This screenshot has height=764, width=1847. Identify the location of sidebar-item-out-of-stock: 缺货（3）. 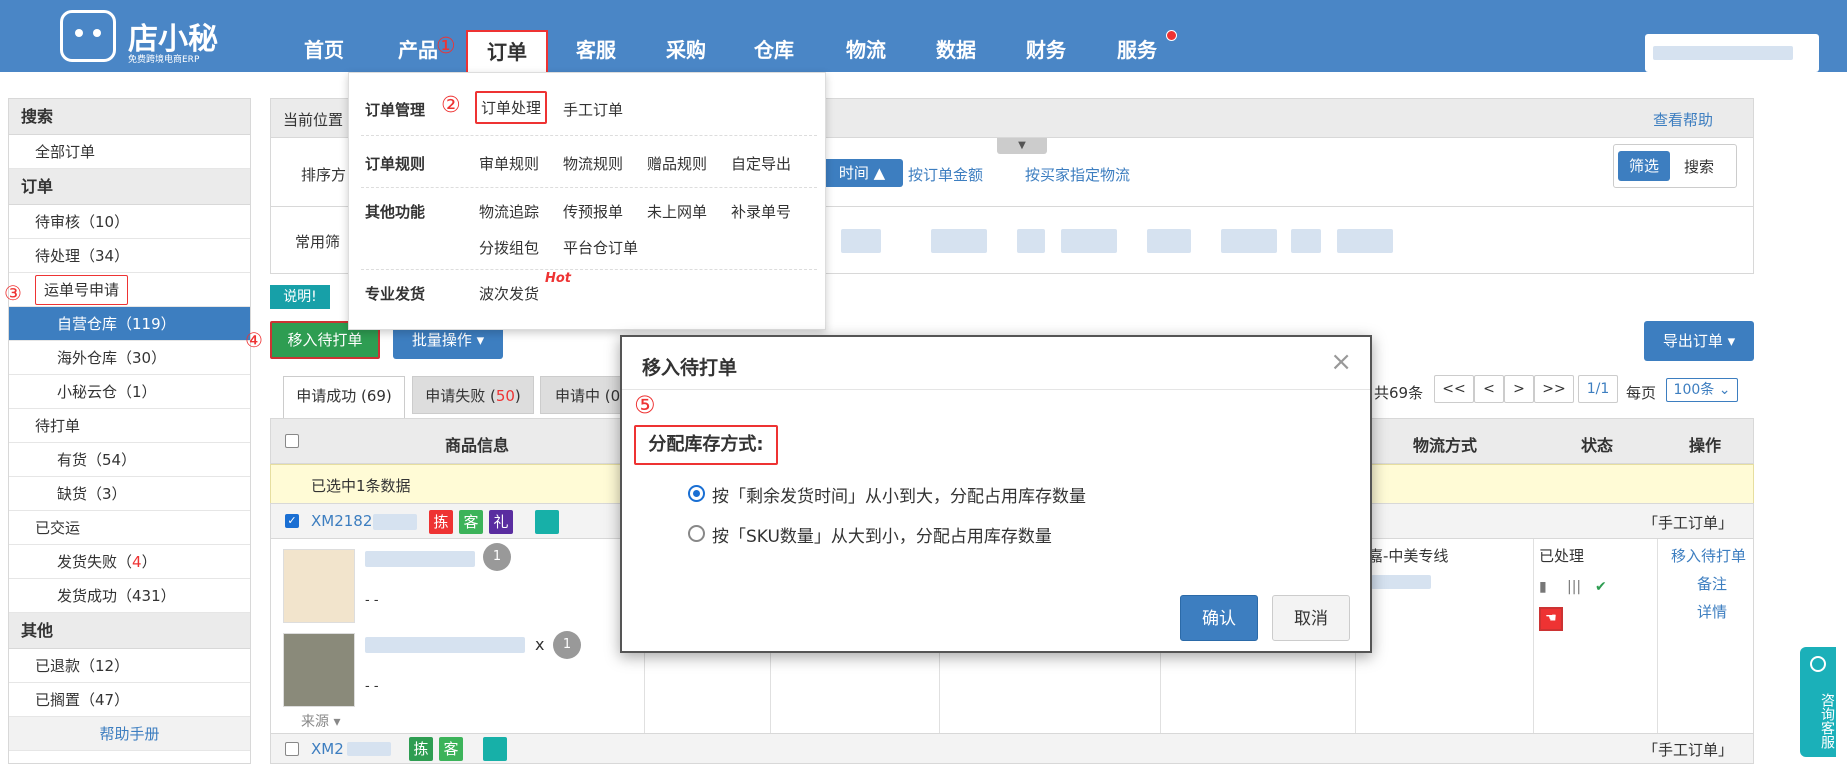
(129, 494).